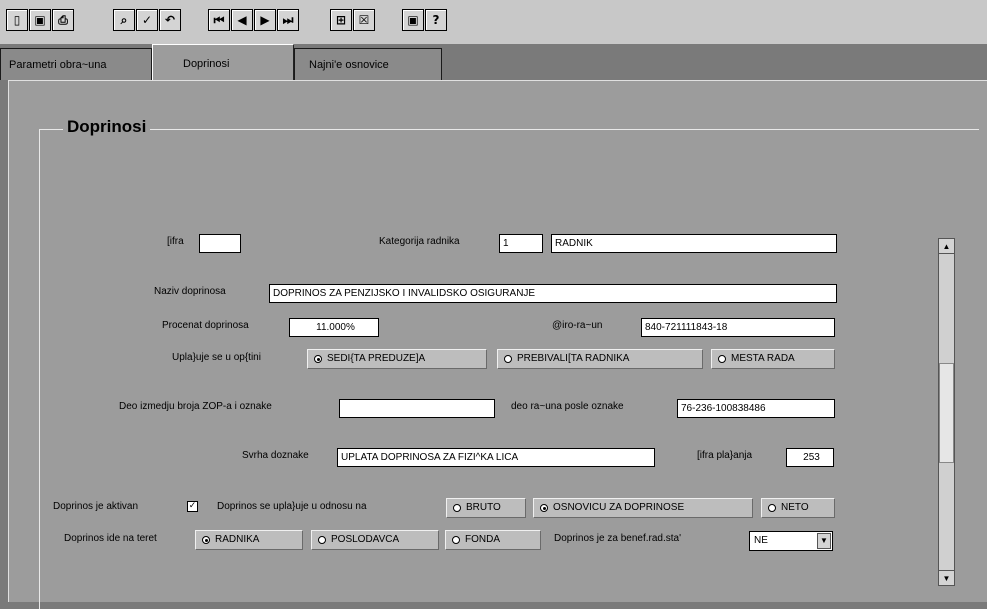 The width and height of the screenshot is (987, 609). I want to click on tab-najnize-osnovice: Najni'e osnovice, so click(368, 64).